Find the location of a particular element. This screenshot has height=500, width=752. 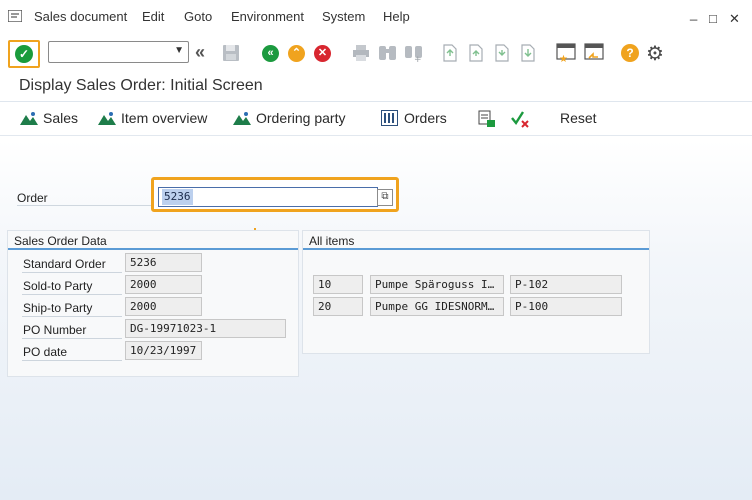

reset-button: Reset is located at coordinates (578, 118).